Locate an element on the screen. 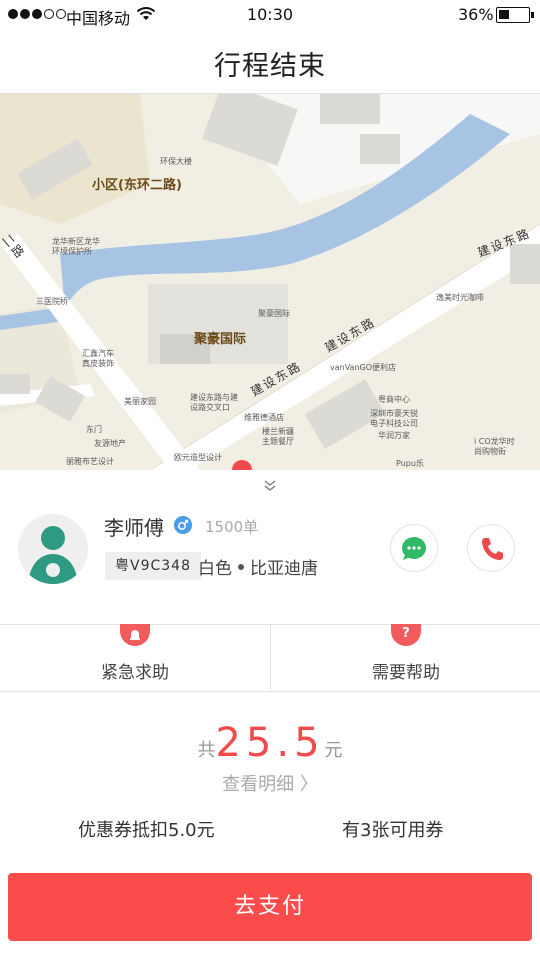 This screenshot has height=960, width=540. map-label: 真皮装饰 is located at coordinates (98, 363).